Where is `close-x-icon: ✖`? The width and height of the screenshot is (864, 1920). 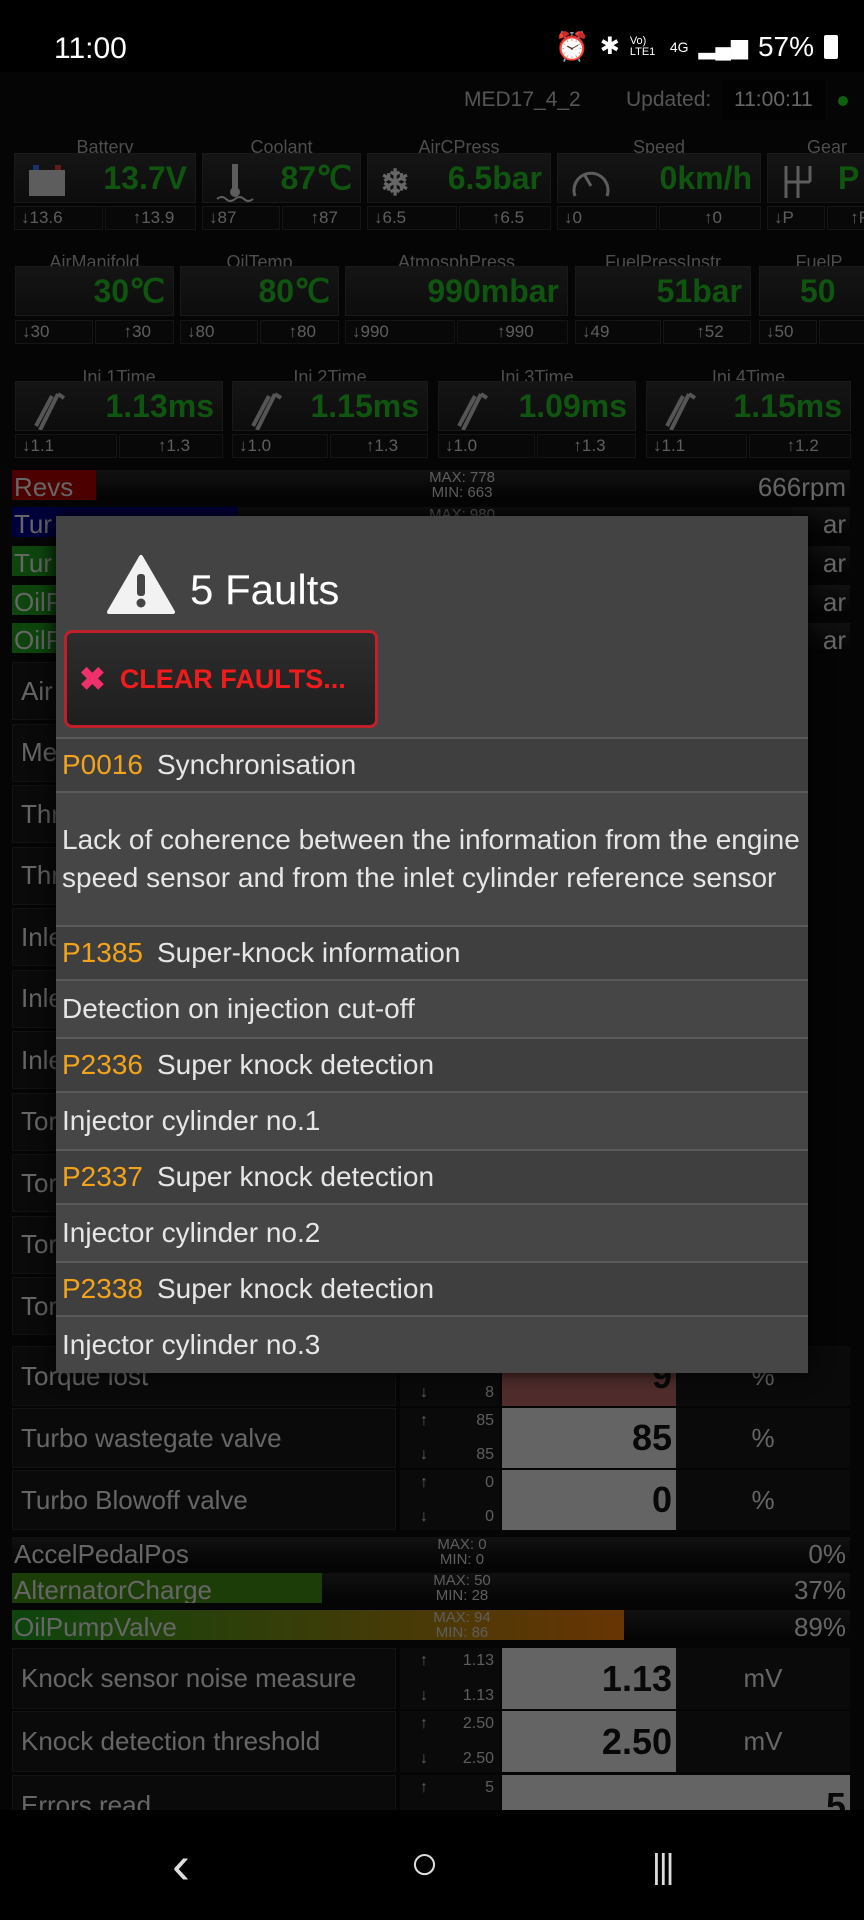
close-x-icon: ✖ is located at coordinates (92, 679).